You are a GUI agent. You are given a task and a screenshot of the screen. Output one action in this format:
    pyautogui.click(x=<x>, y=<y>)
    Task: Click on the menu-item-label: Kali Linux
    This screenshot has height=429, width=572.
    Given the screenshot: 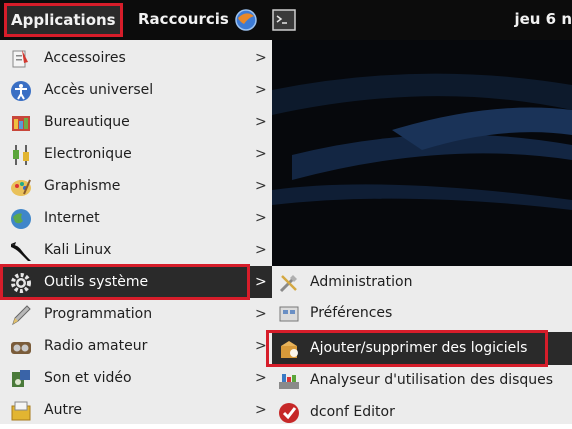 What is the action you would take?
    pyautogui.click(x=78, y=250)
    